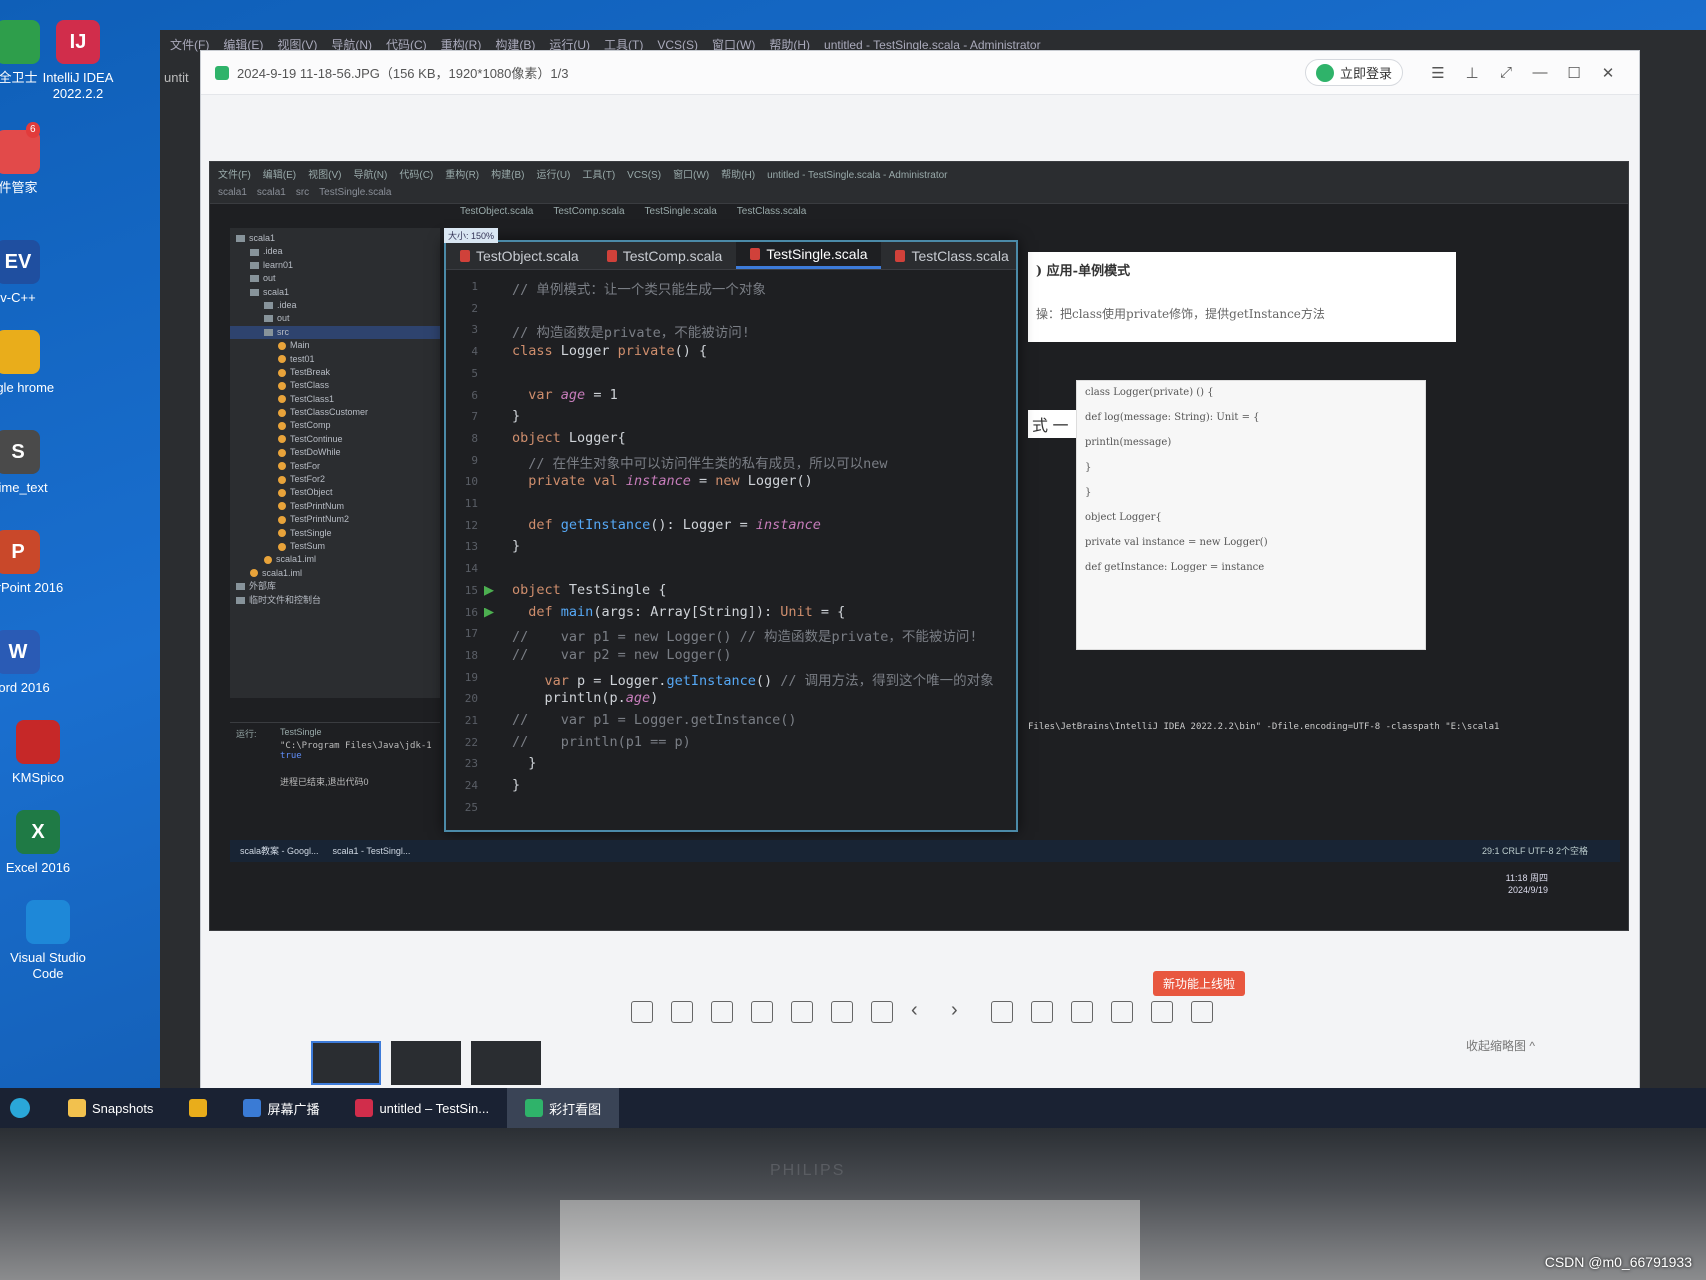 The image size is (1706, 1280). What do you see at coordinates (1162, 1012) in the screenshot?
I see `edit-icon` at bounding box center [1162, 1012].